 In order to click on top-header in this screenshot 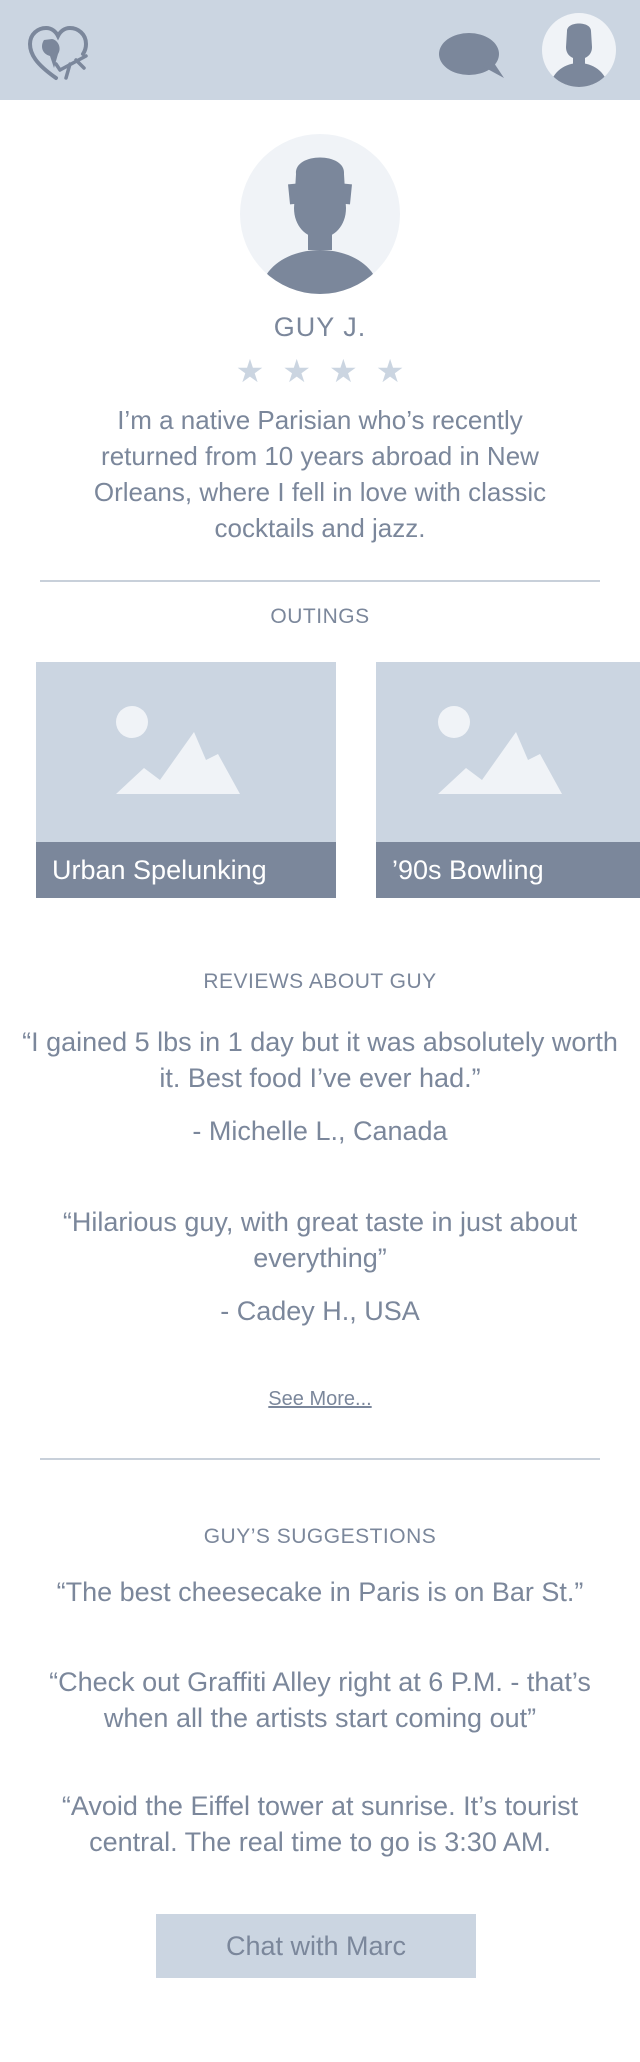, I will do `click(320, 50)`.